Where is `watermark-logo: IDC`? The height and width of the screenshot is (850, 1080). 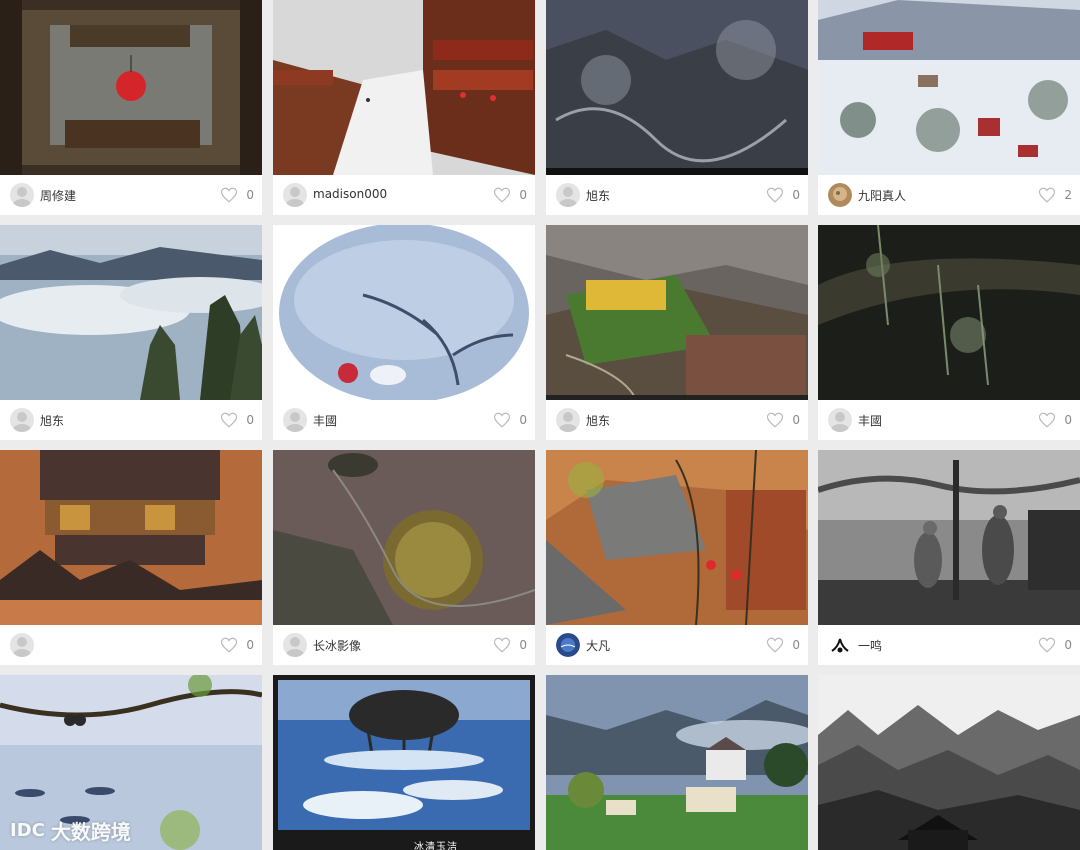
watermark-logo: IDC is located at coordinates (27, 830).